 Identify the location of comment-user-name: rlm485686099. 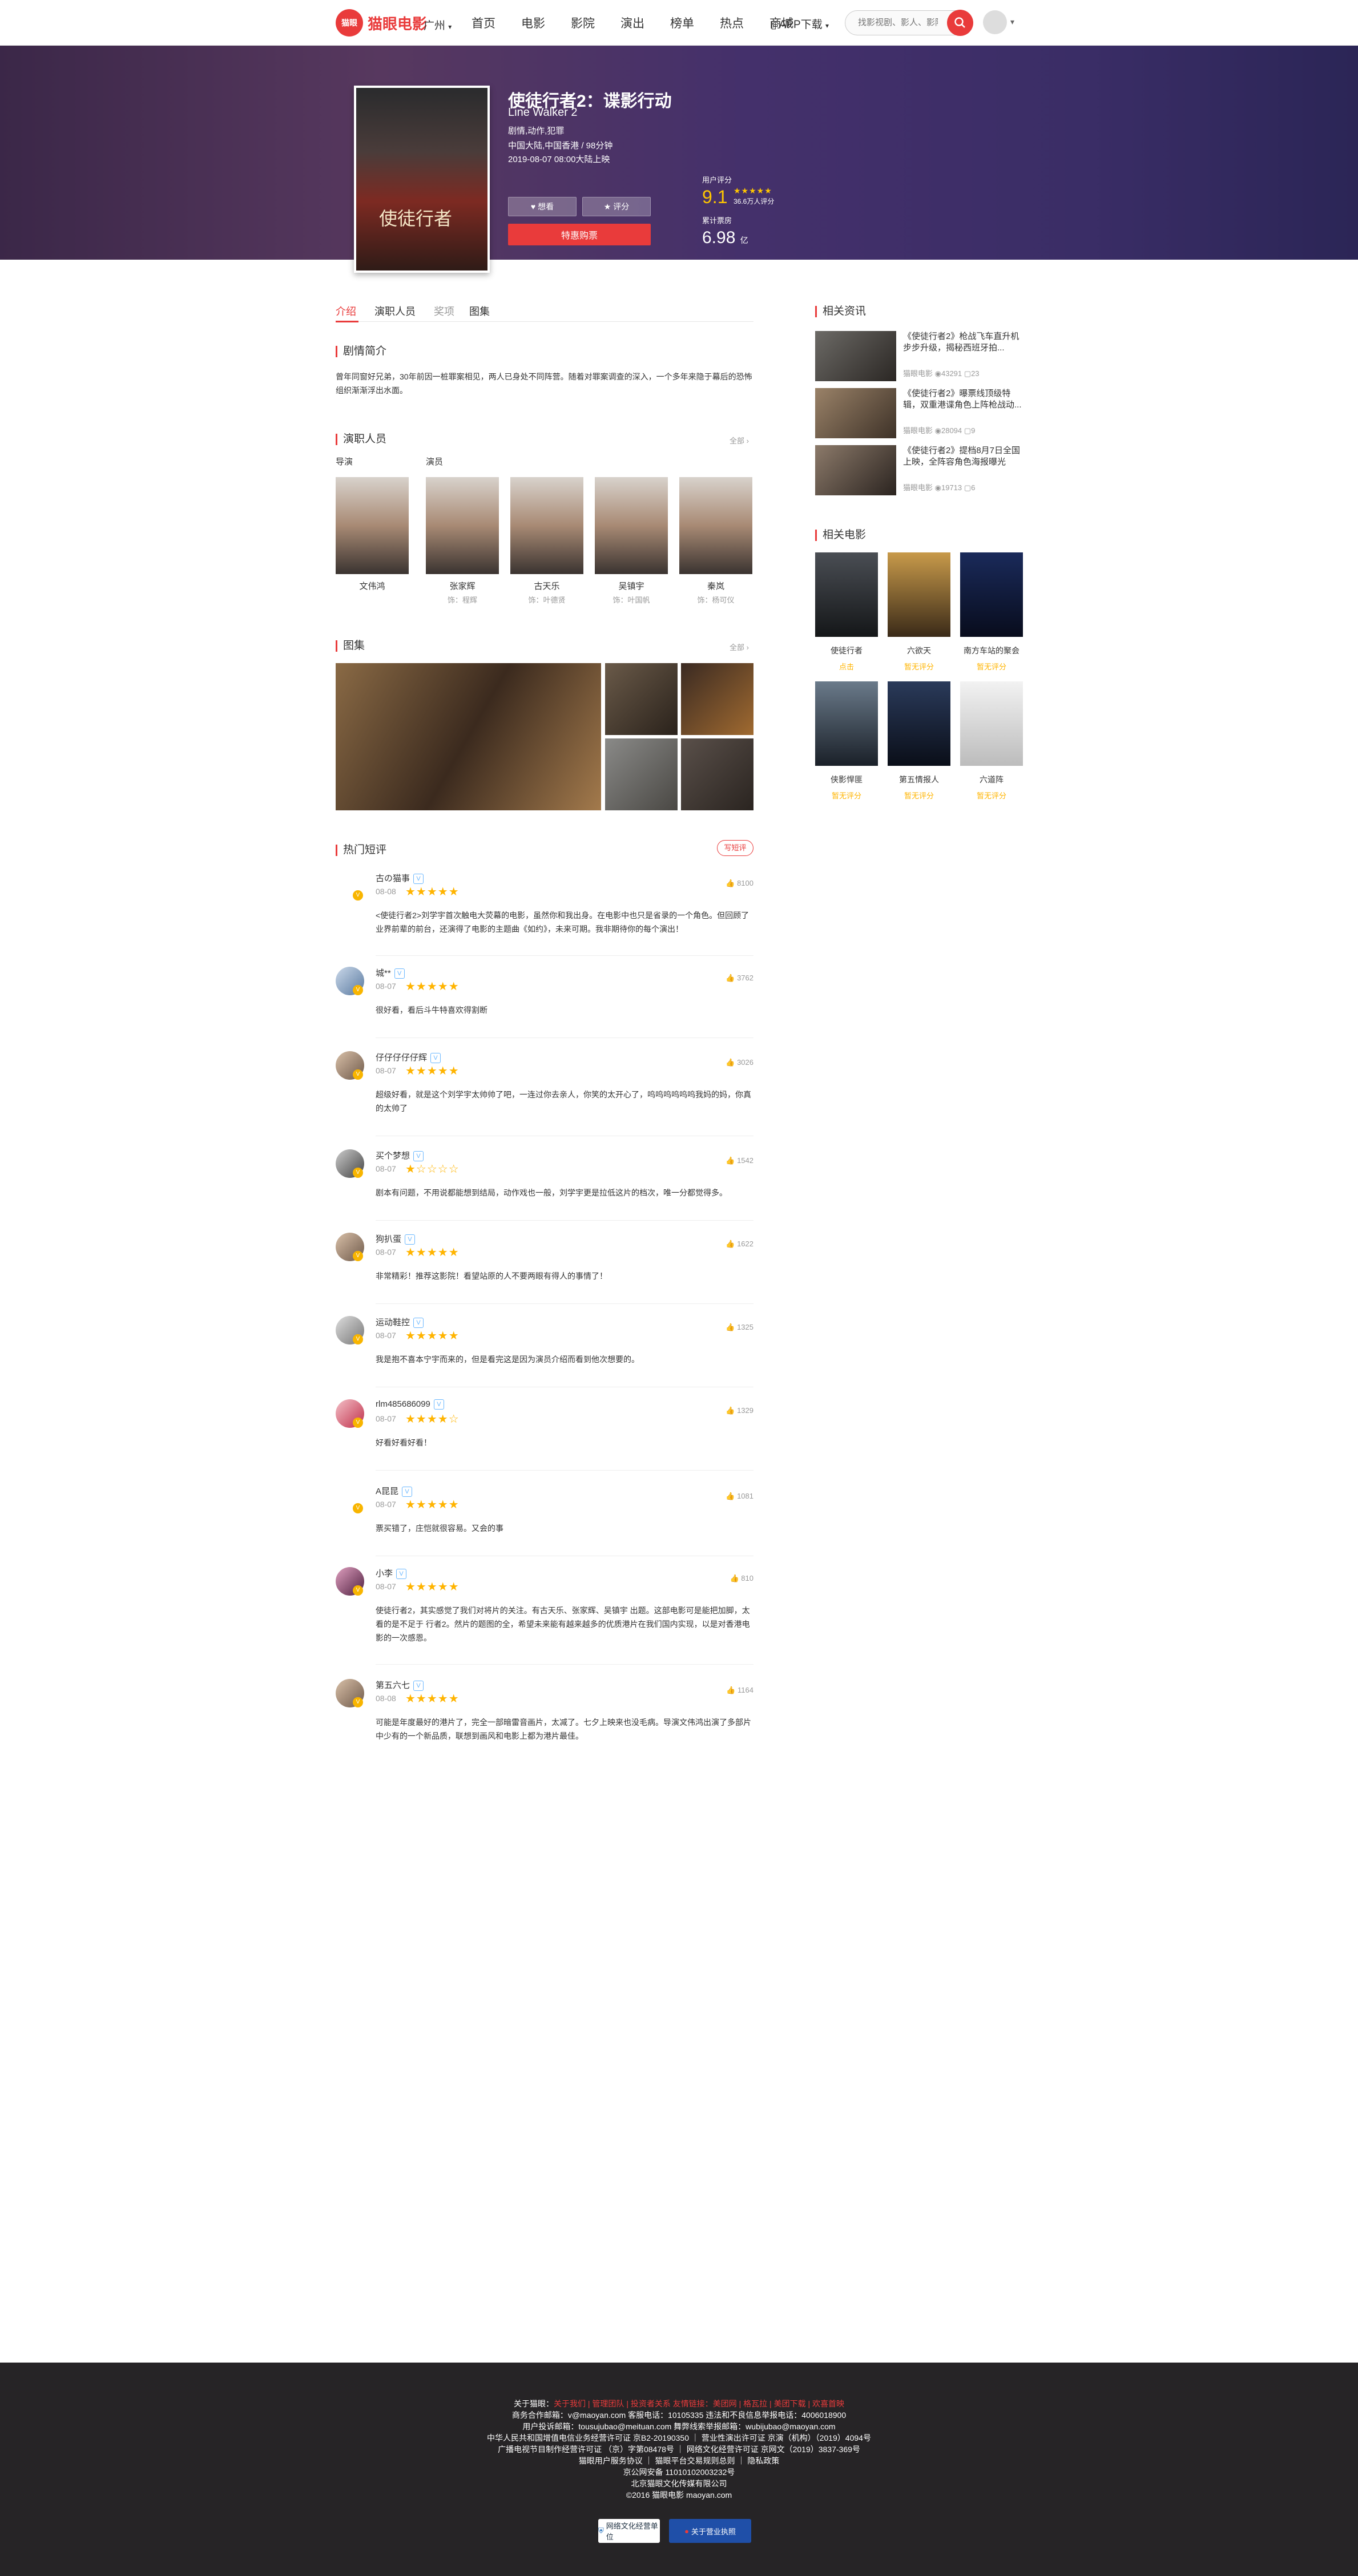
(403, 1404).